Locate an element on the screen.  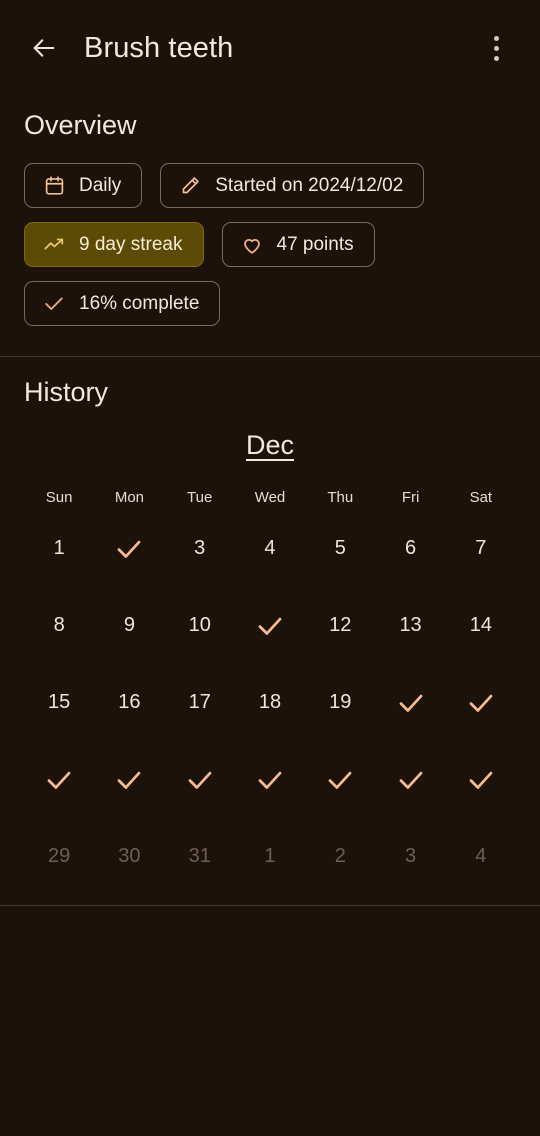
calendar-day: 19 is located at coordinates (340, 702).